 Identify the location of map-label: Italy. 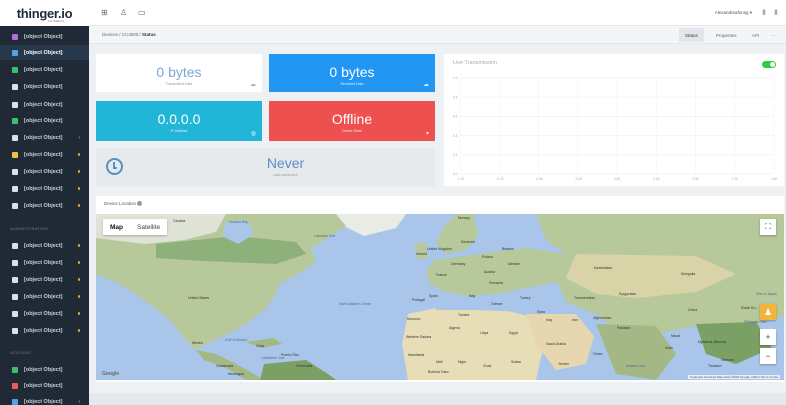
(472, 296).